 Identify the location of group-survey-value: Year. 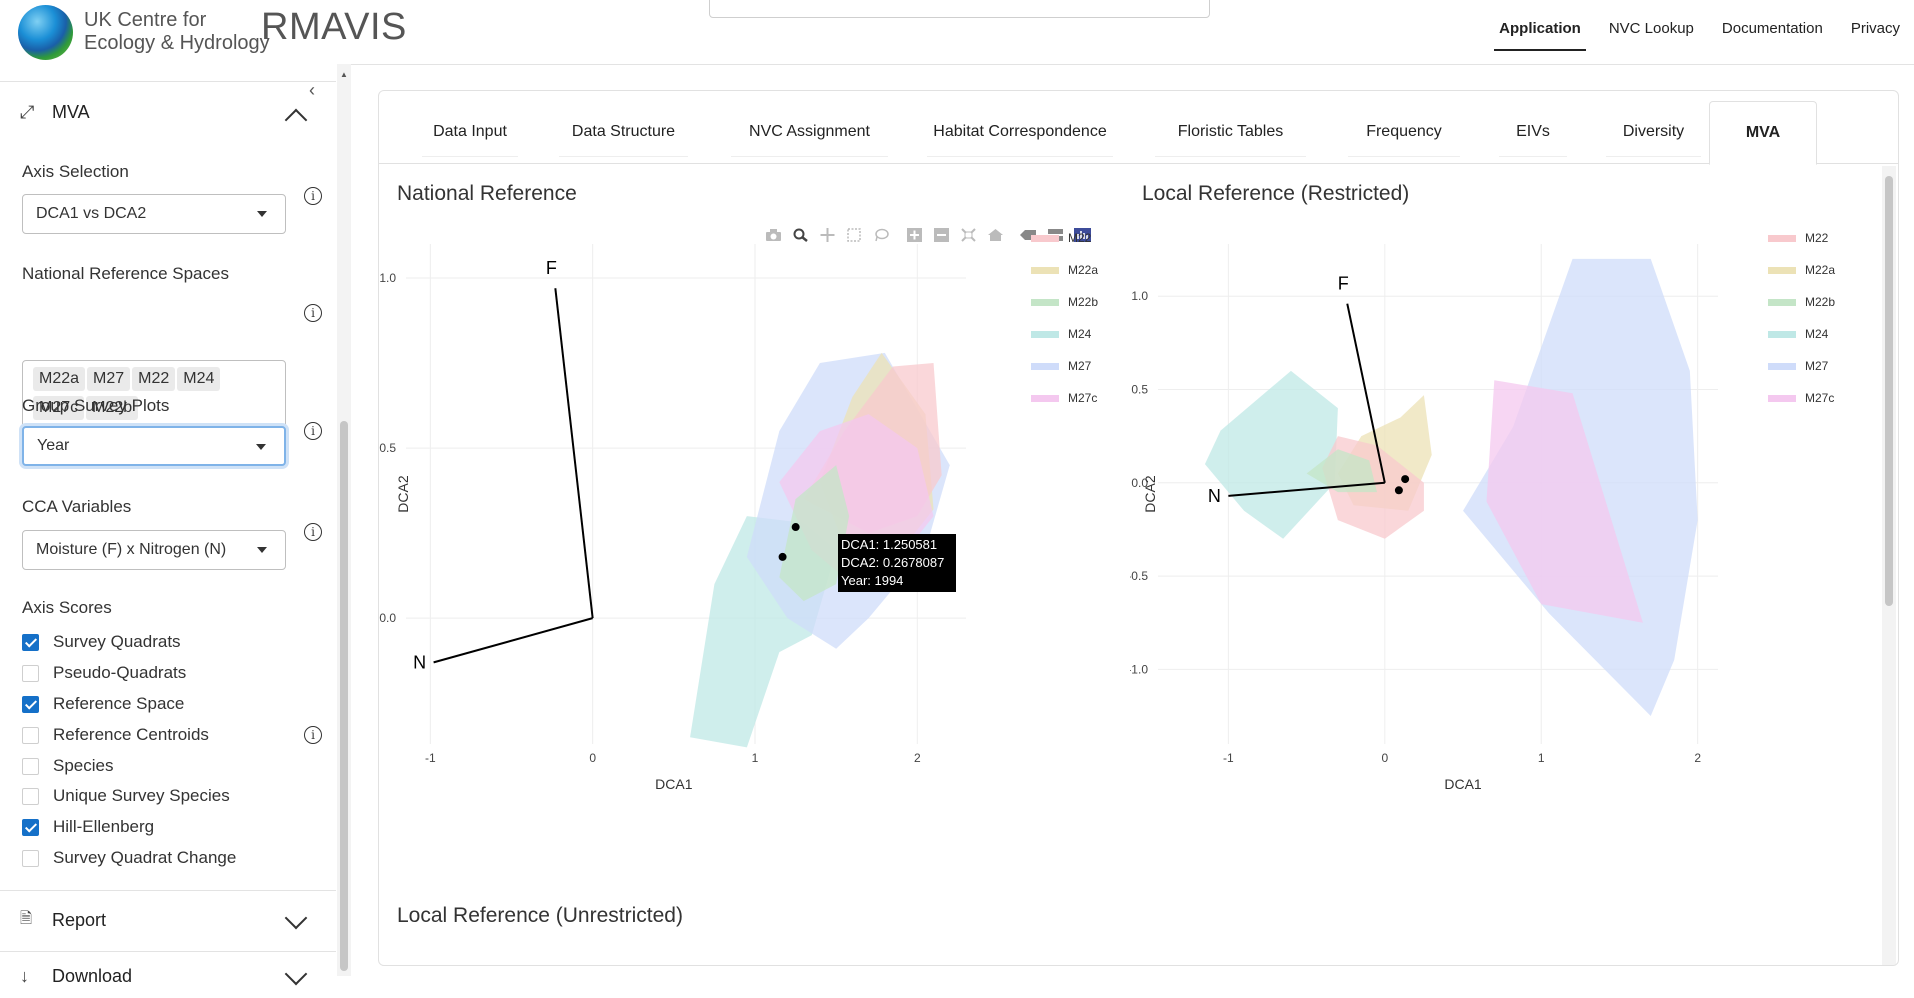
(53, 445).